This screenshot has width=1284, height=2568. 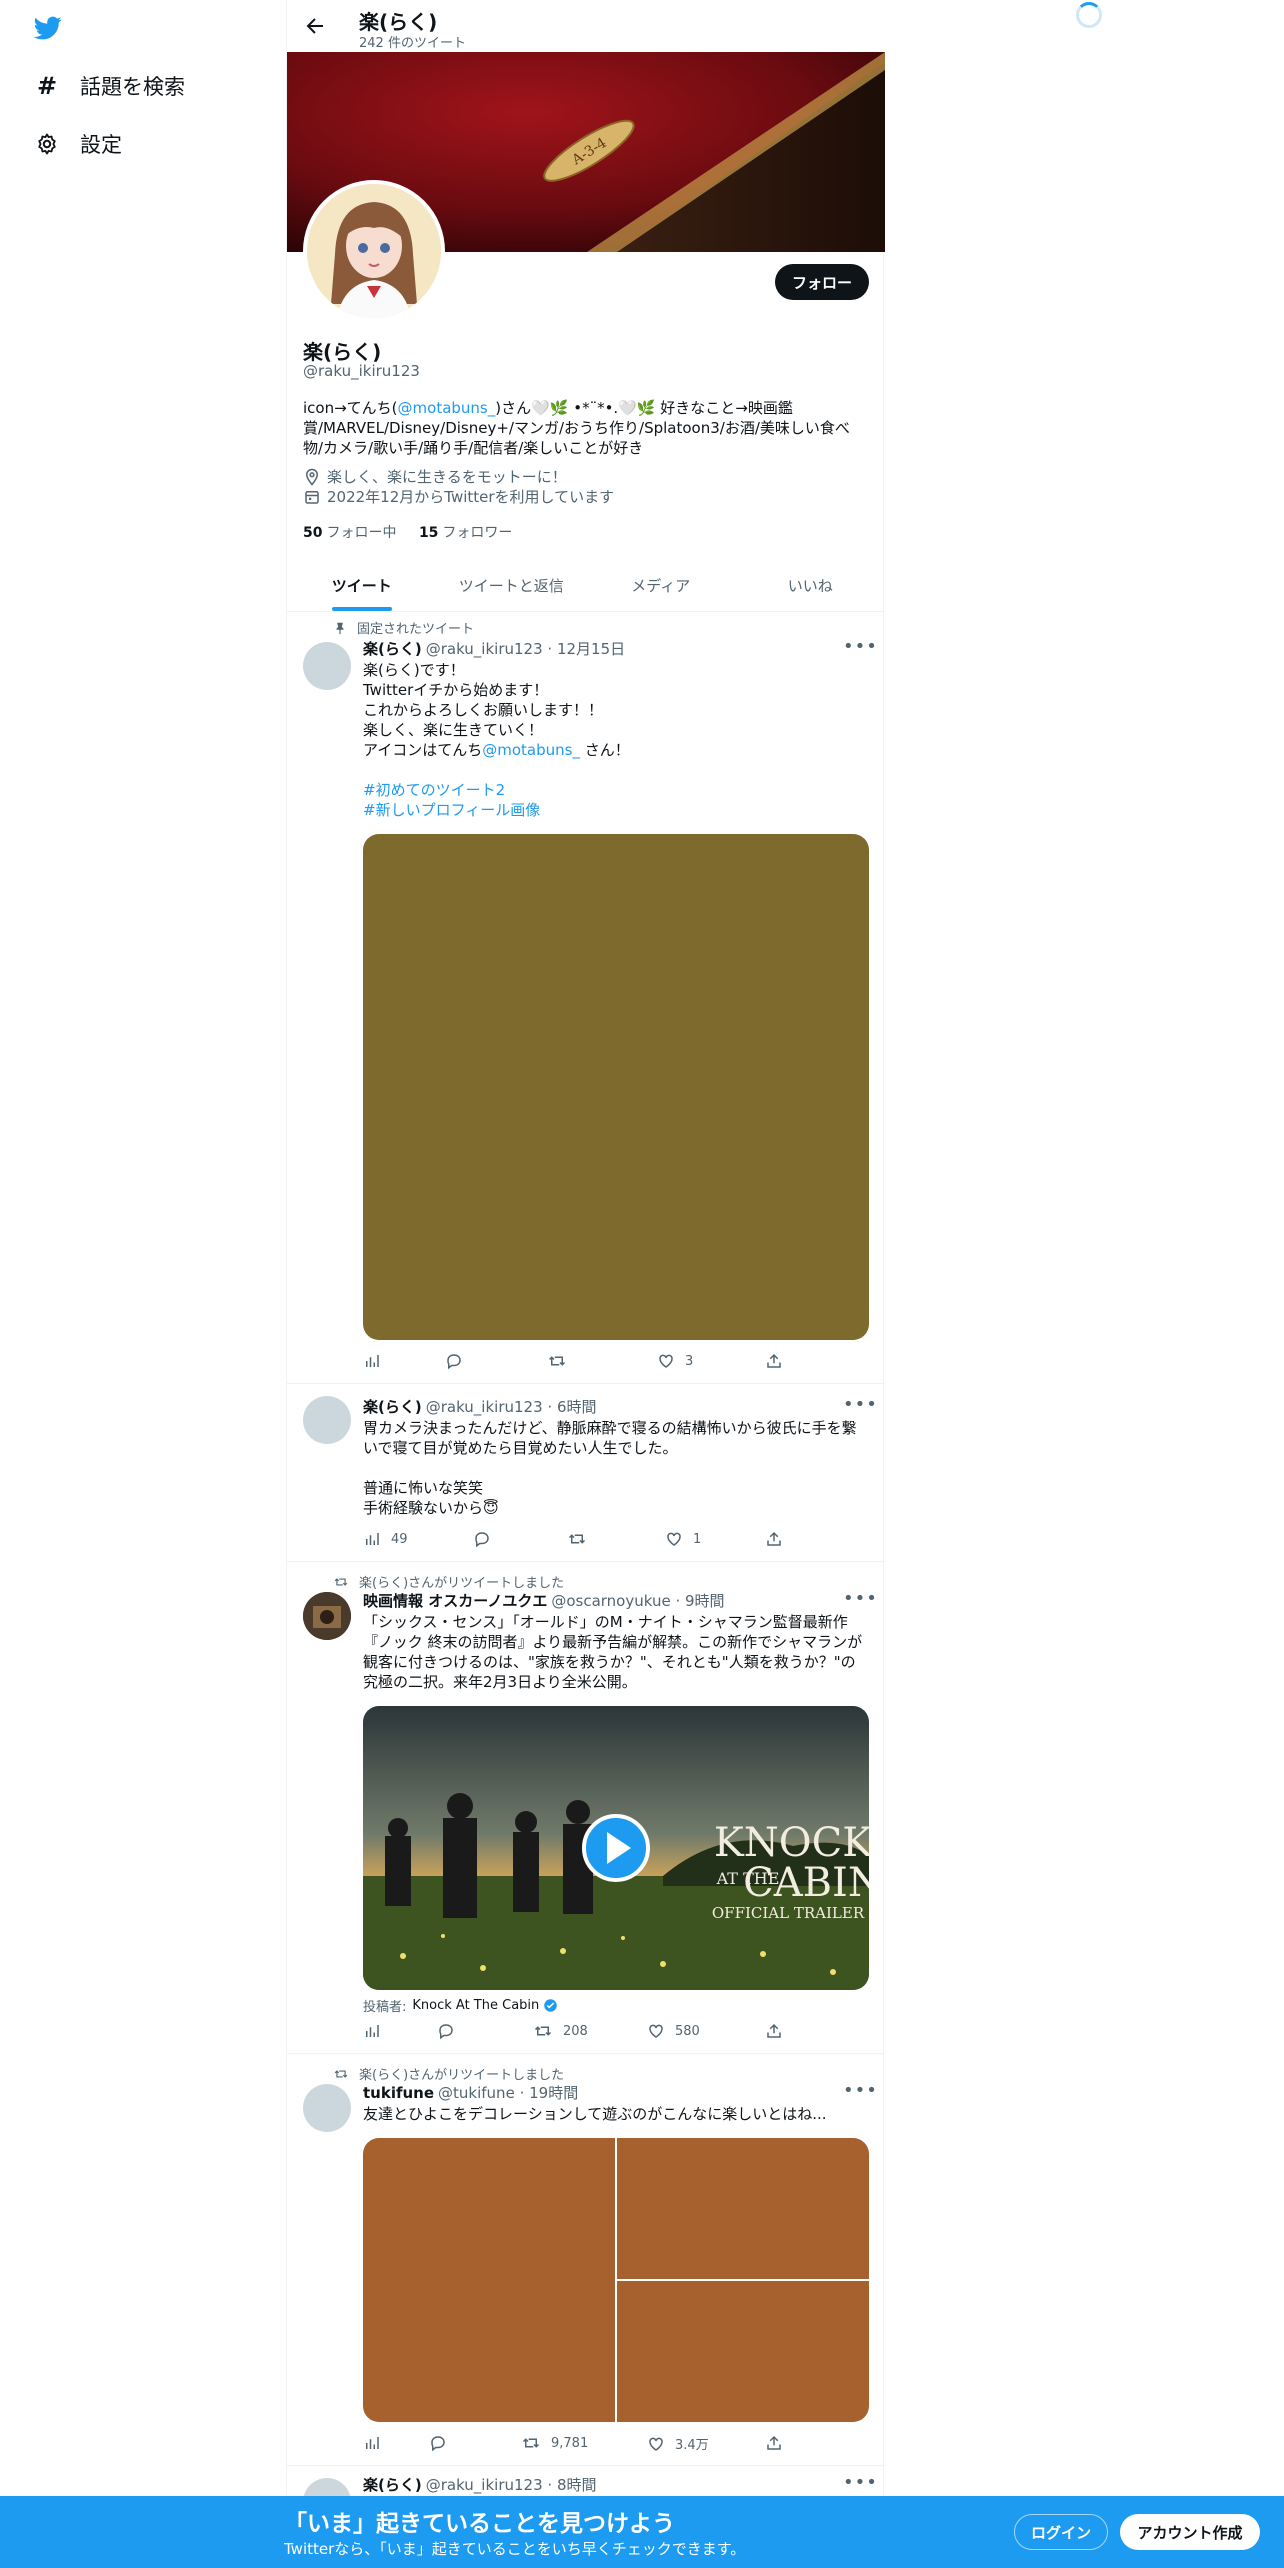 What do you see at coordinates (47, 86) in the screenshot?
I see `hashtag-icon: #` at bounding box center [47, 86].